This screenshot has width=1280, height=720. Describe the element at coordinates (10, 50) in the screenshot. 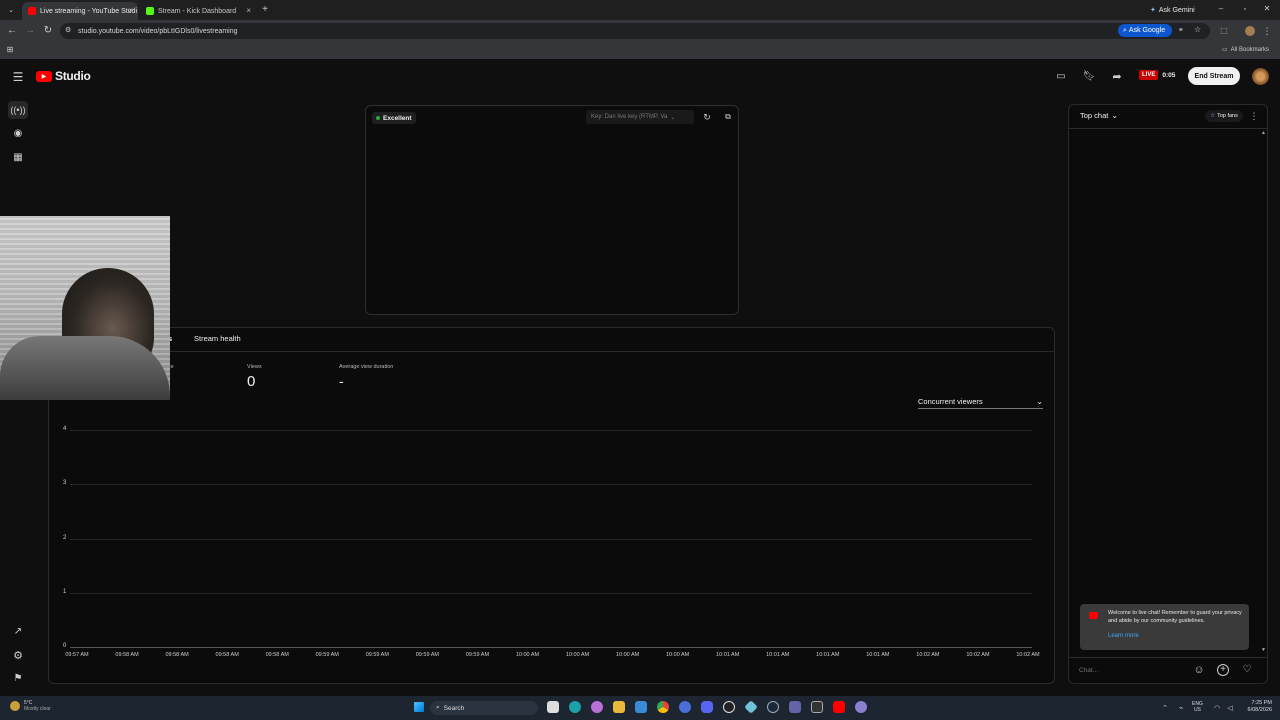

I see `apps-grid-icon: ⊞` at that location.